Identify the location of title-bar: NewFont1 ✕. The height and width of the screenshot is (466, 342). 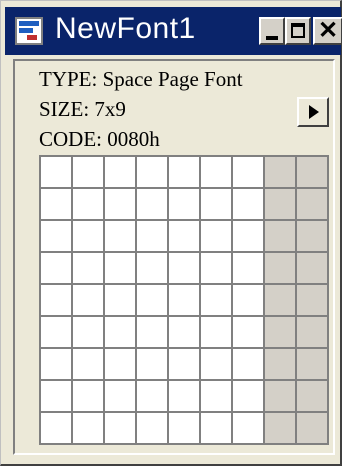
(173, 31).